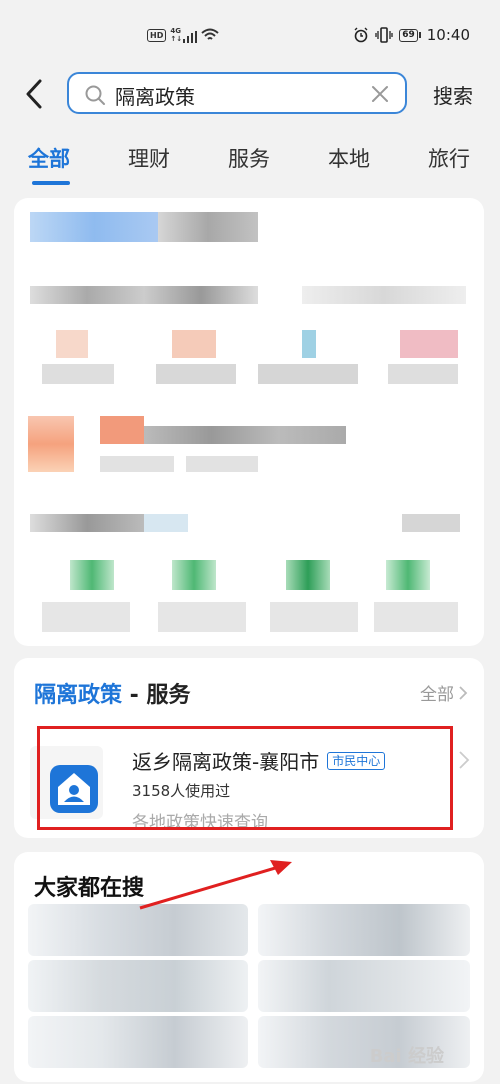 The width and height of the screenshot is (500, 1084). I want to click on battery-icon: 69, so click(410, 35).